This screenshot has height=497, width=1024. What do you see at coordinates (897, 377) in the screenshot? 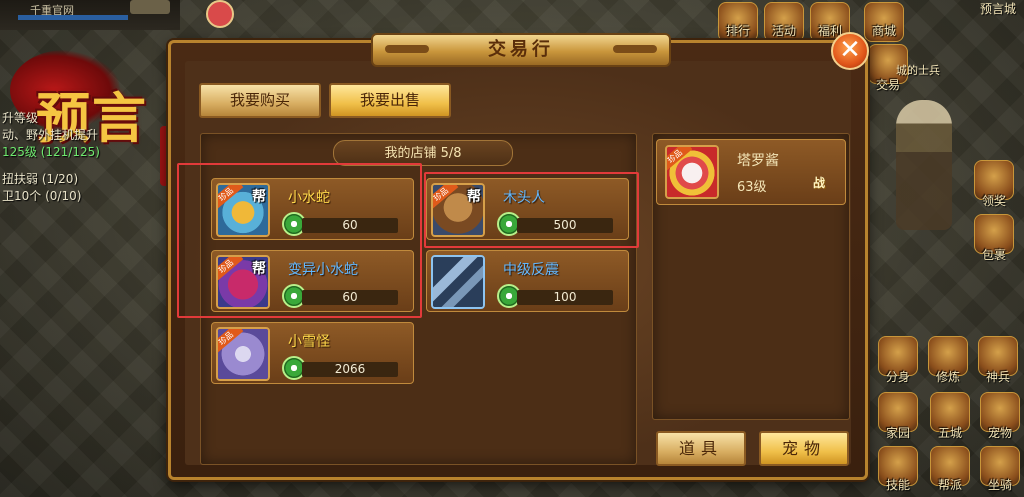
I see `menu-label: 分身` at bounding box center [897, 377].